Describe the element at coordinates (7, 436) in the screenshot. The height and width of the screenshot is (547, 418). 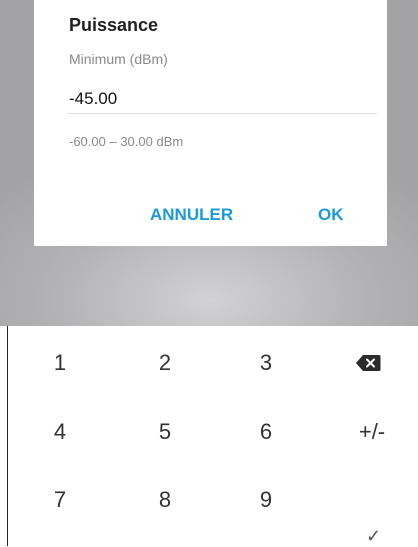
I see `left-edge-divider` at that location.